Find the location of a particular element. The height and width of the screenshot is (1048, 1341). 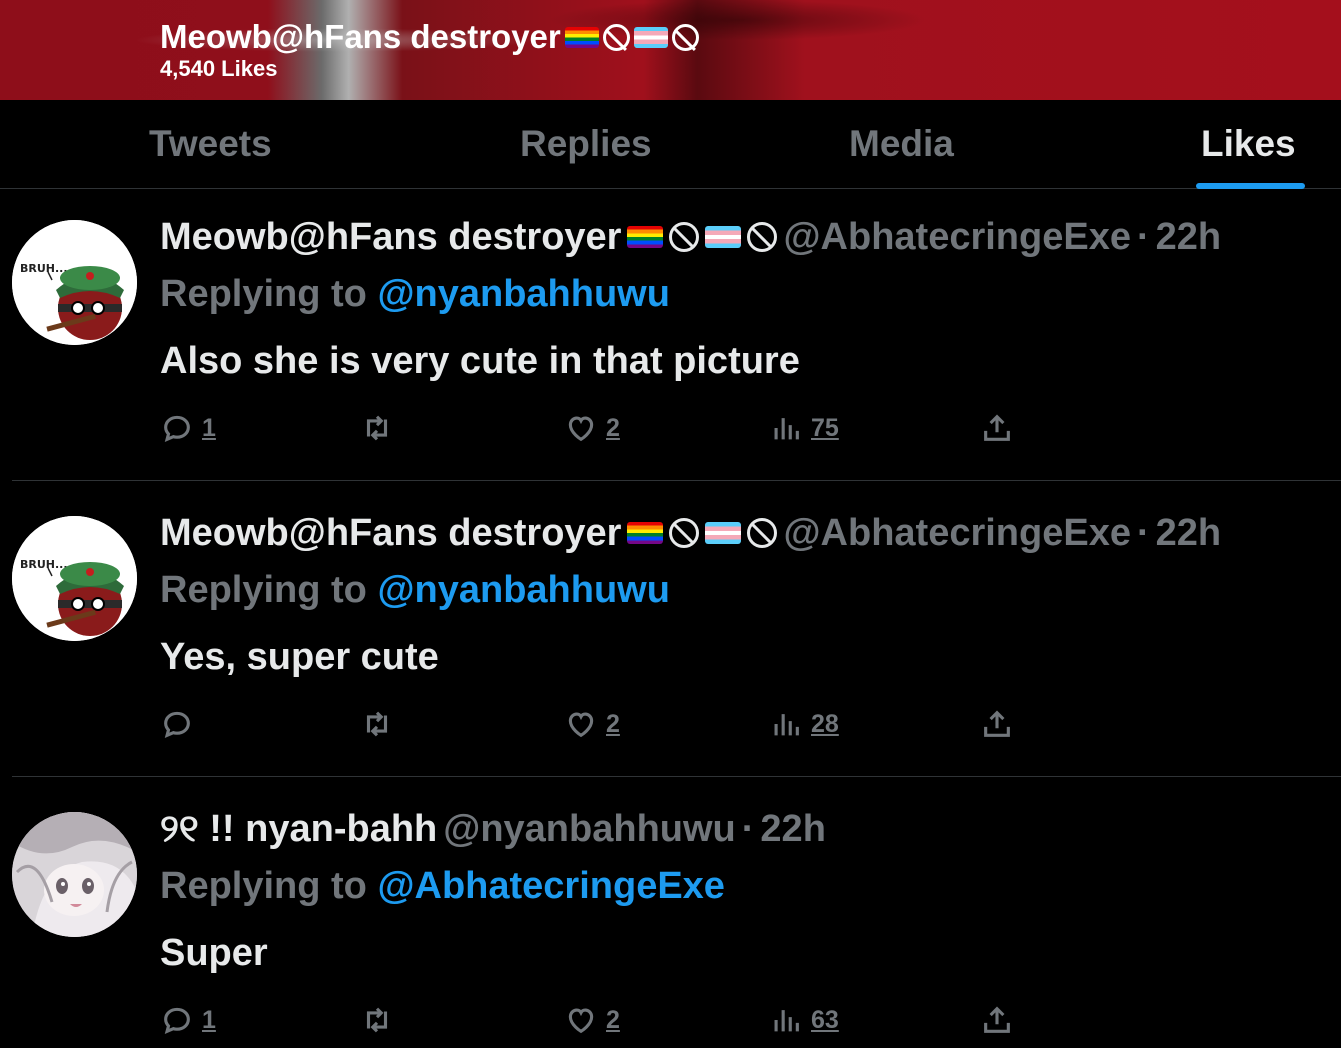

profile-header-banner: Meowb@hFans destroyer 4,540 Likes is located at coordinates (670, 50).